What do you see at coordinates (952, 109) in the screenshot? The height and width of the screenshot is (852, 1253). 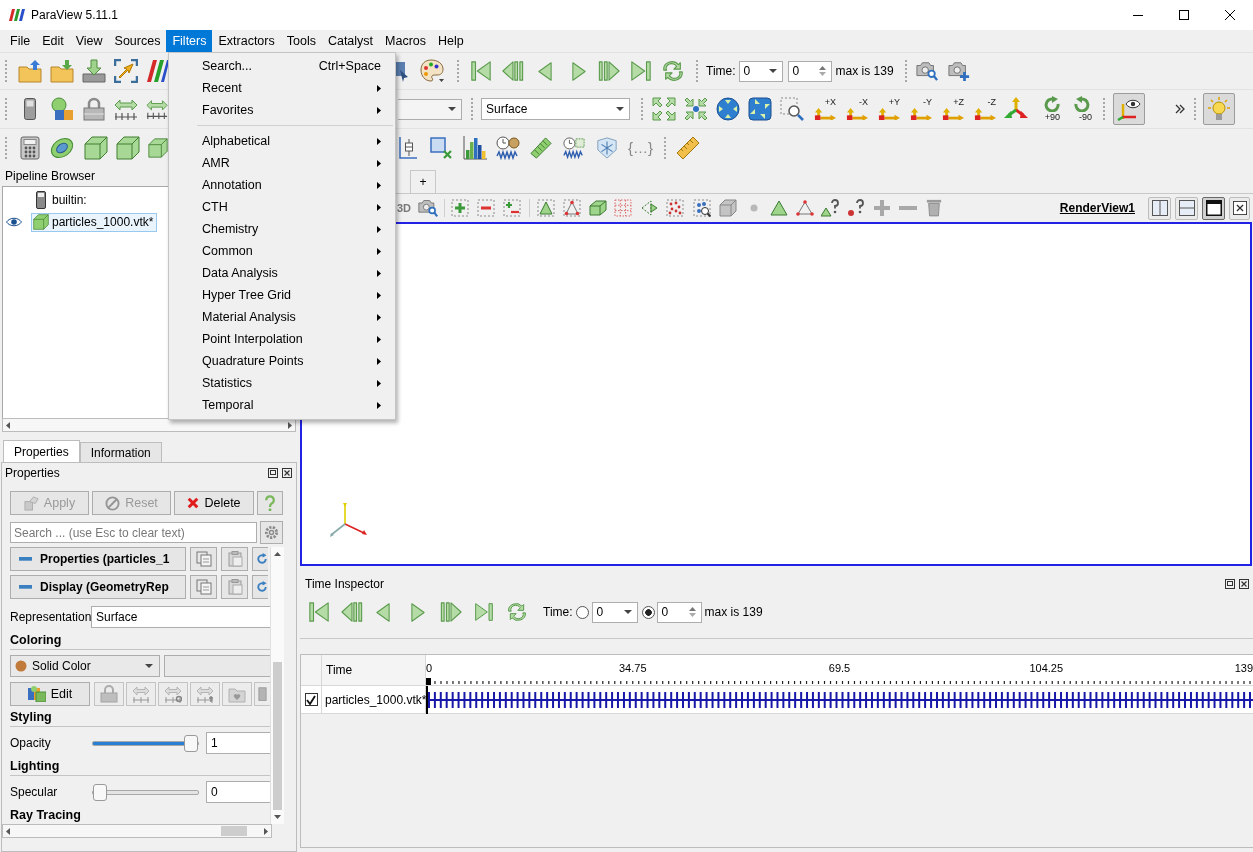 I see `view-direction-button: +Z` at bounding box center [952, 109].